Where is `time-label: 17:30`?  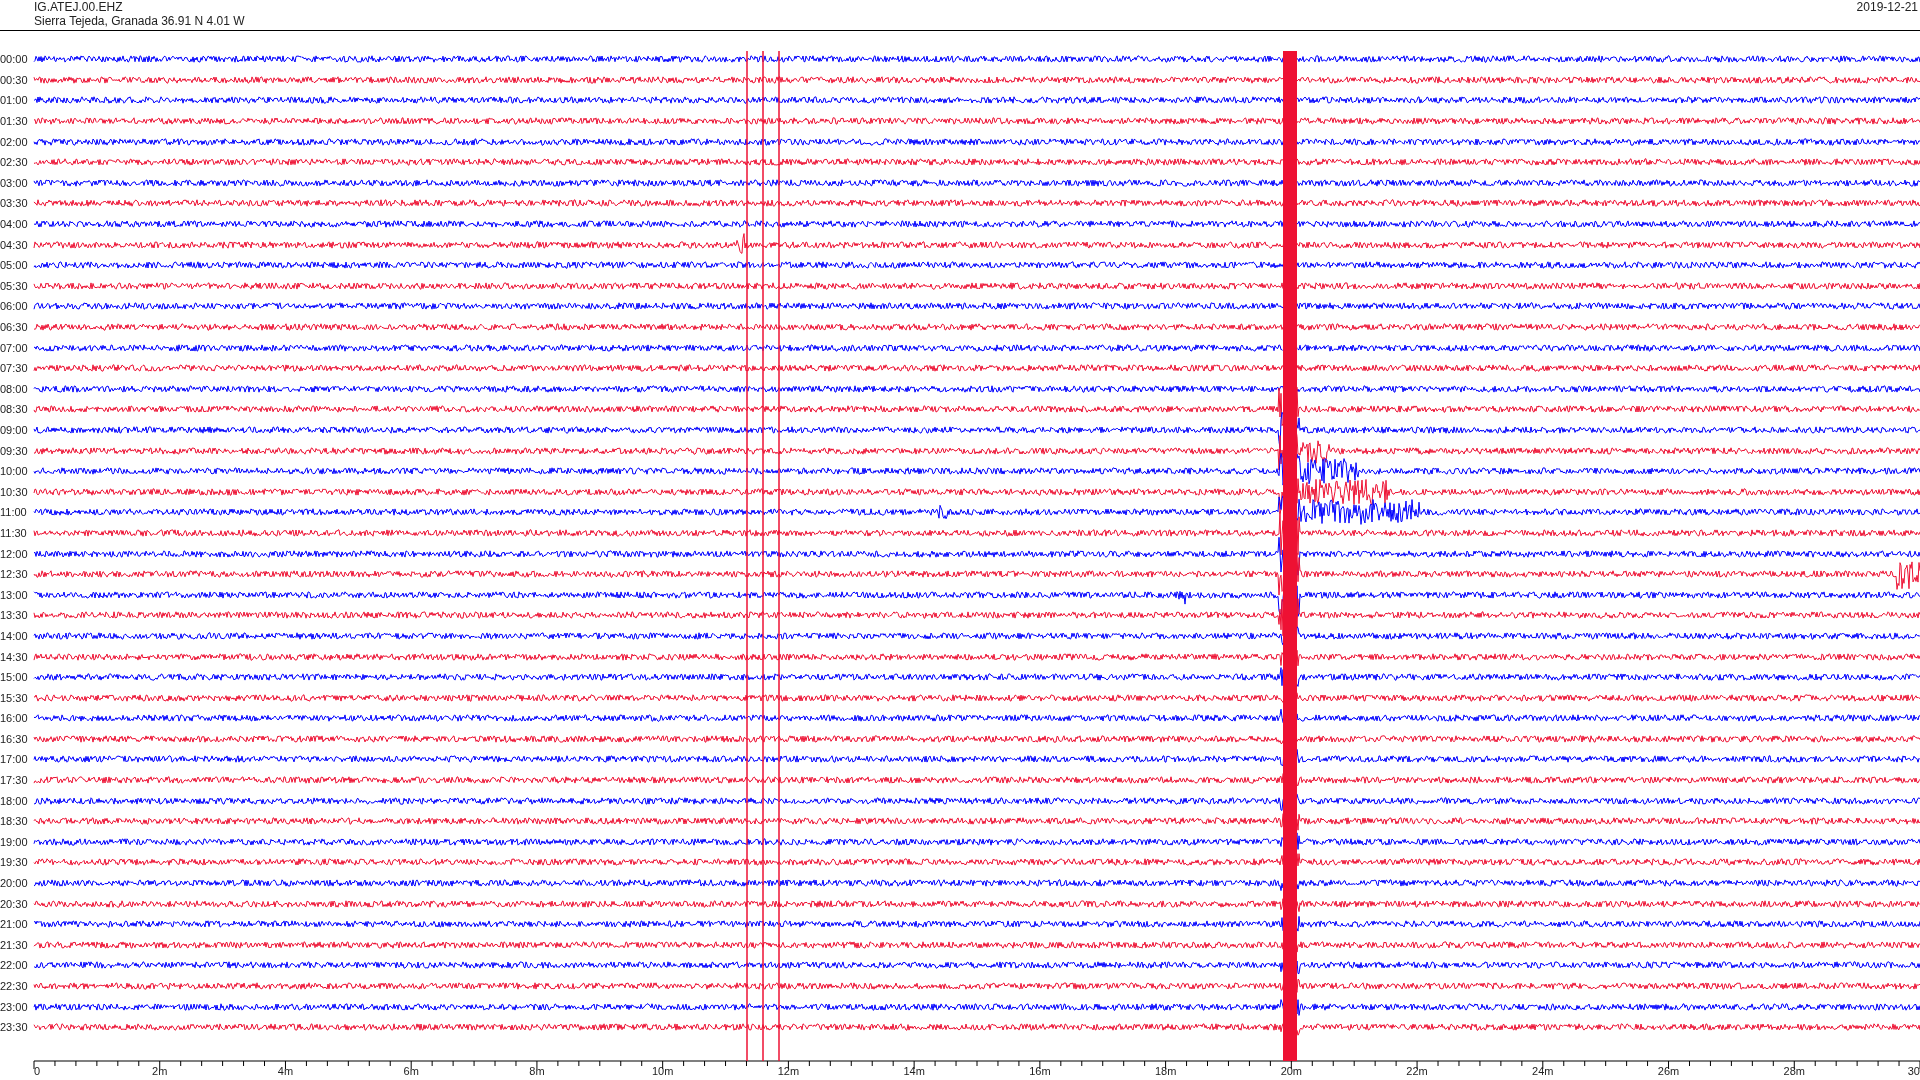 time-label: 17:30 is located at coordinates (14, 780).